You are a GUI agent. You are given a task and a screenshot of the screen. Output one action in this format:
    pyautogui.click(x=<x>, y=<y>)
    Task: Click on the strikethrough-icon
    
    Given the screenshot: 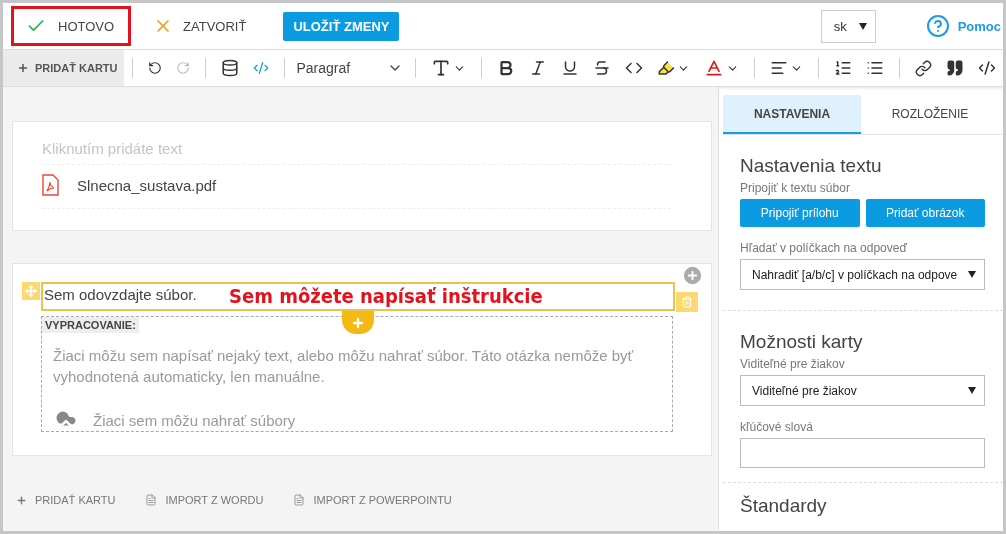 What is the action you would take?
    pyautogui.click(x=602, y=68)
    